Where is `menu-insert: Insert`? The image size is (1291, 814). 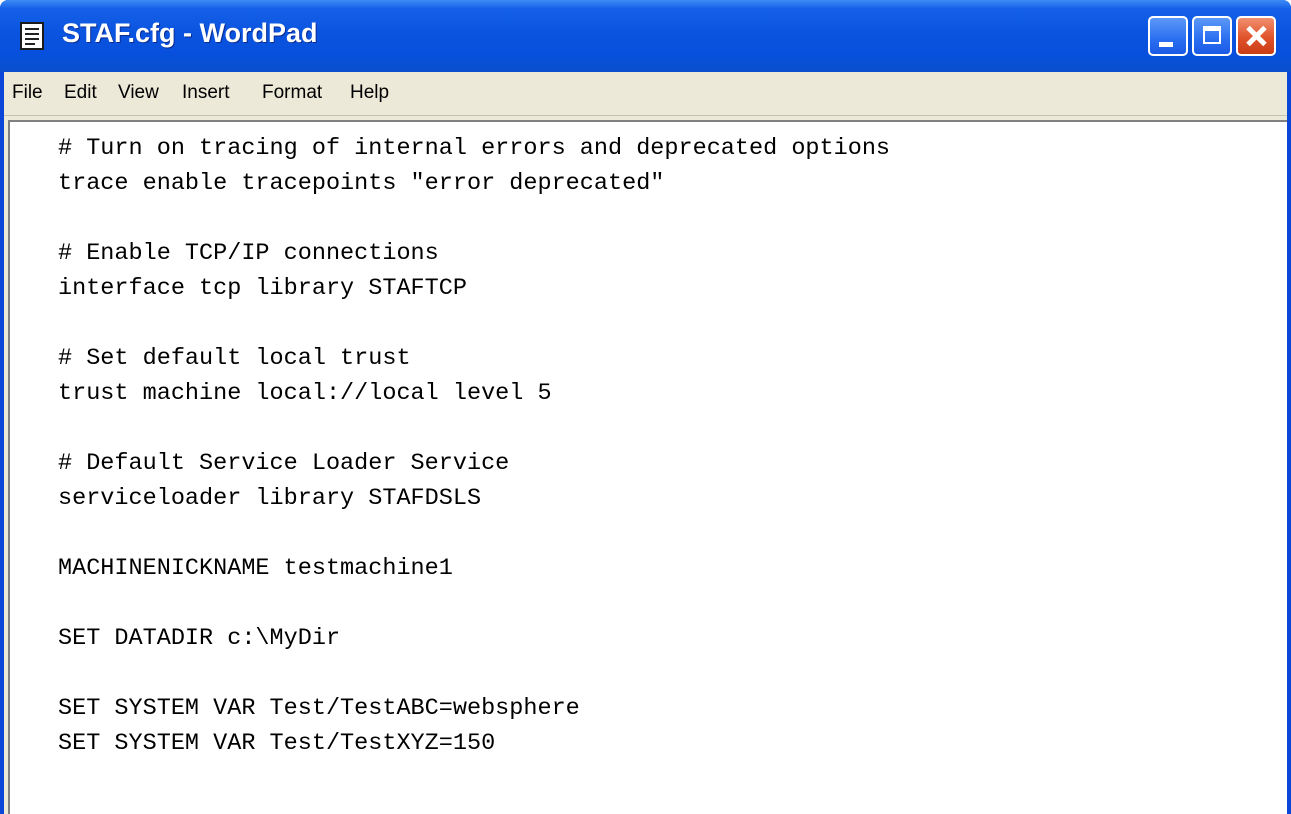
menu-insert: Insert is located at coordinates (206, 93).